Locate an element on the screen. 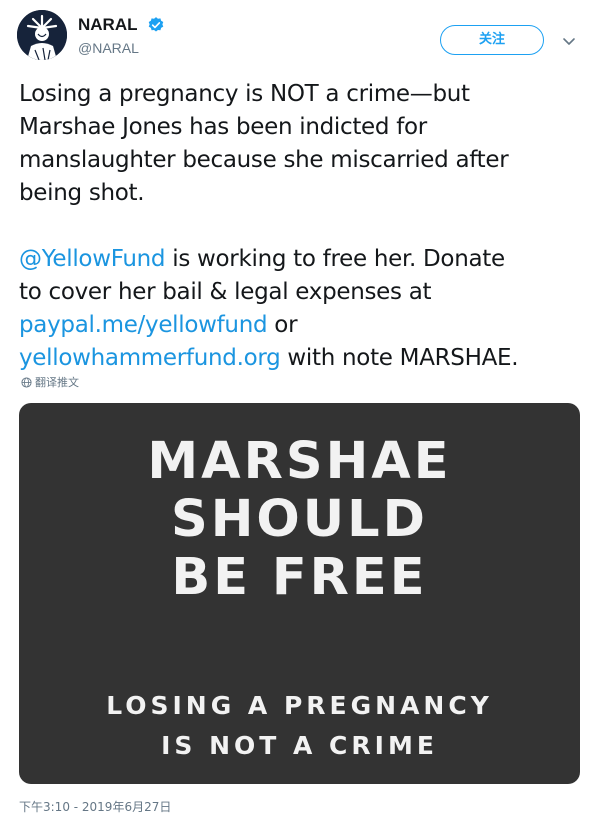 The height and width of the screenshot is (823, 605). translate-tweet-button: 翻译推文 is located at coordinates (50, 382).